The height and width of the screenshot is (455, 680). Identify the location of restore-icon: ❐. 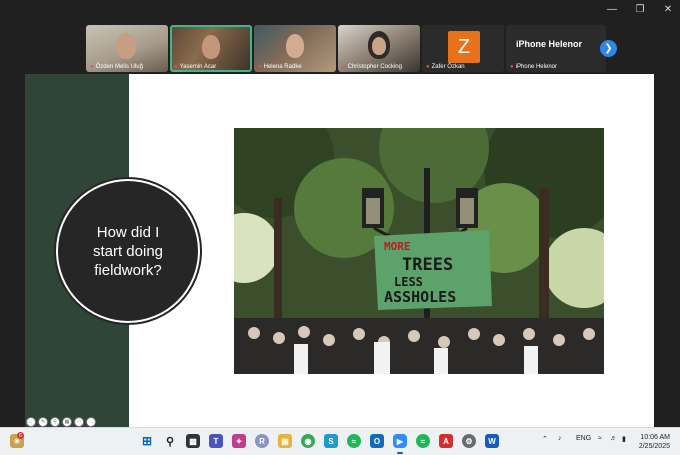
(640, 9).